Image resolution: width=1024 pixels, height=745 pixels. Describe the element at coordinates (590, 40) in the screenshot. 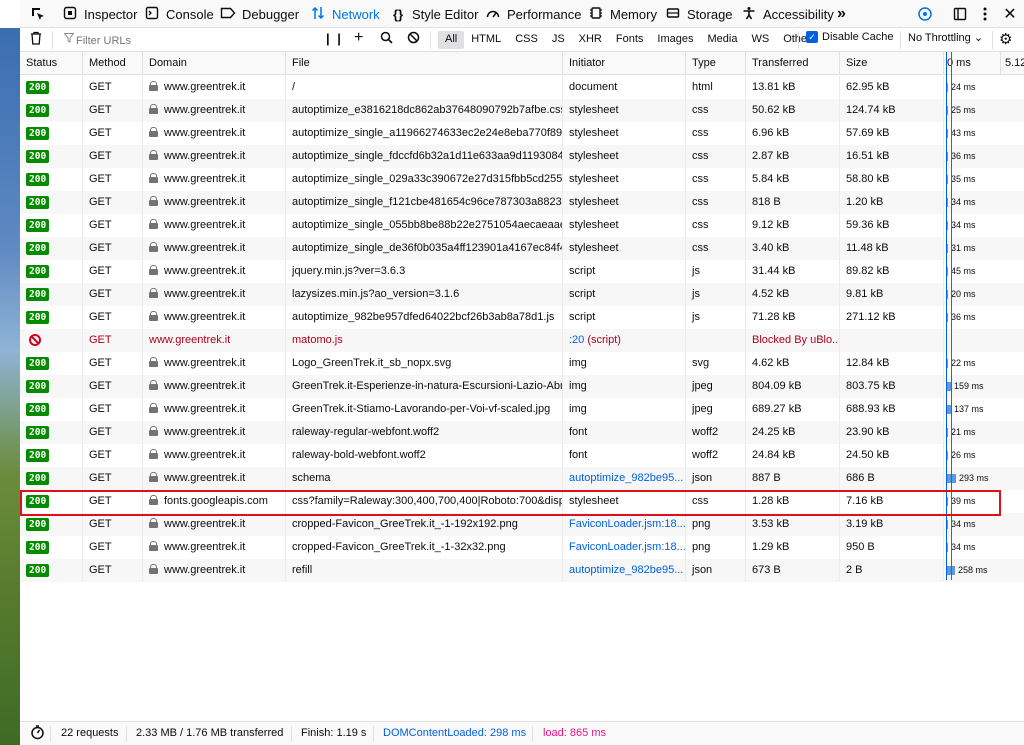

I see `filter-type-xhr: XHR` at that location.